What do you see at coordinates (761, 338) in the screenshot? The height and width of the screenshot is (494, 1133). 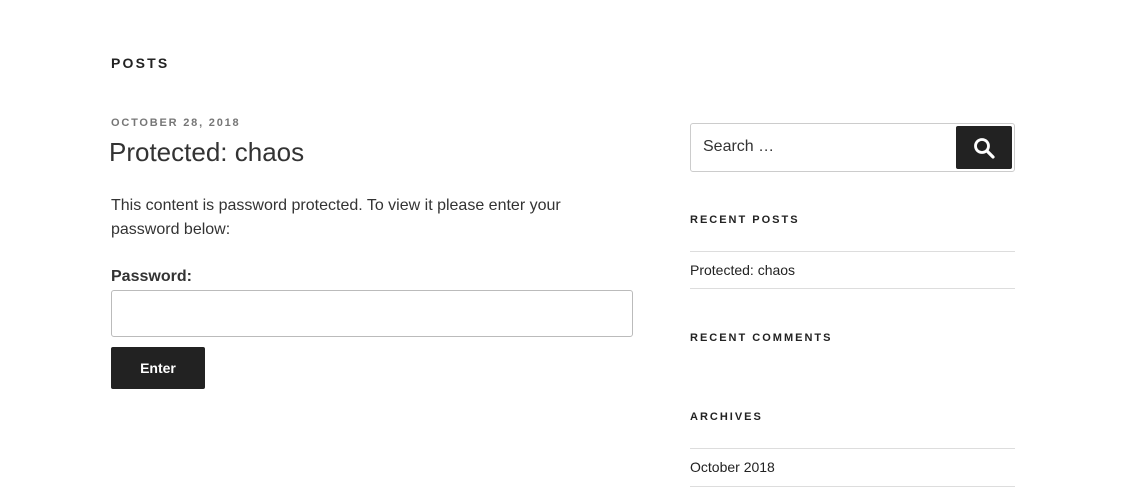 I see `recent-comments-title: Recent Comments` at bounding box center [761, 338].